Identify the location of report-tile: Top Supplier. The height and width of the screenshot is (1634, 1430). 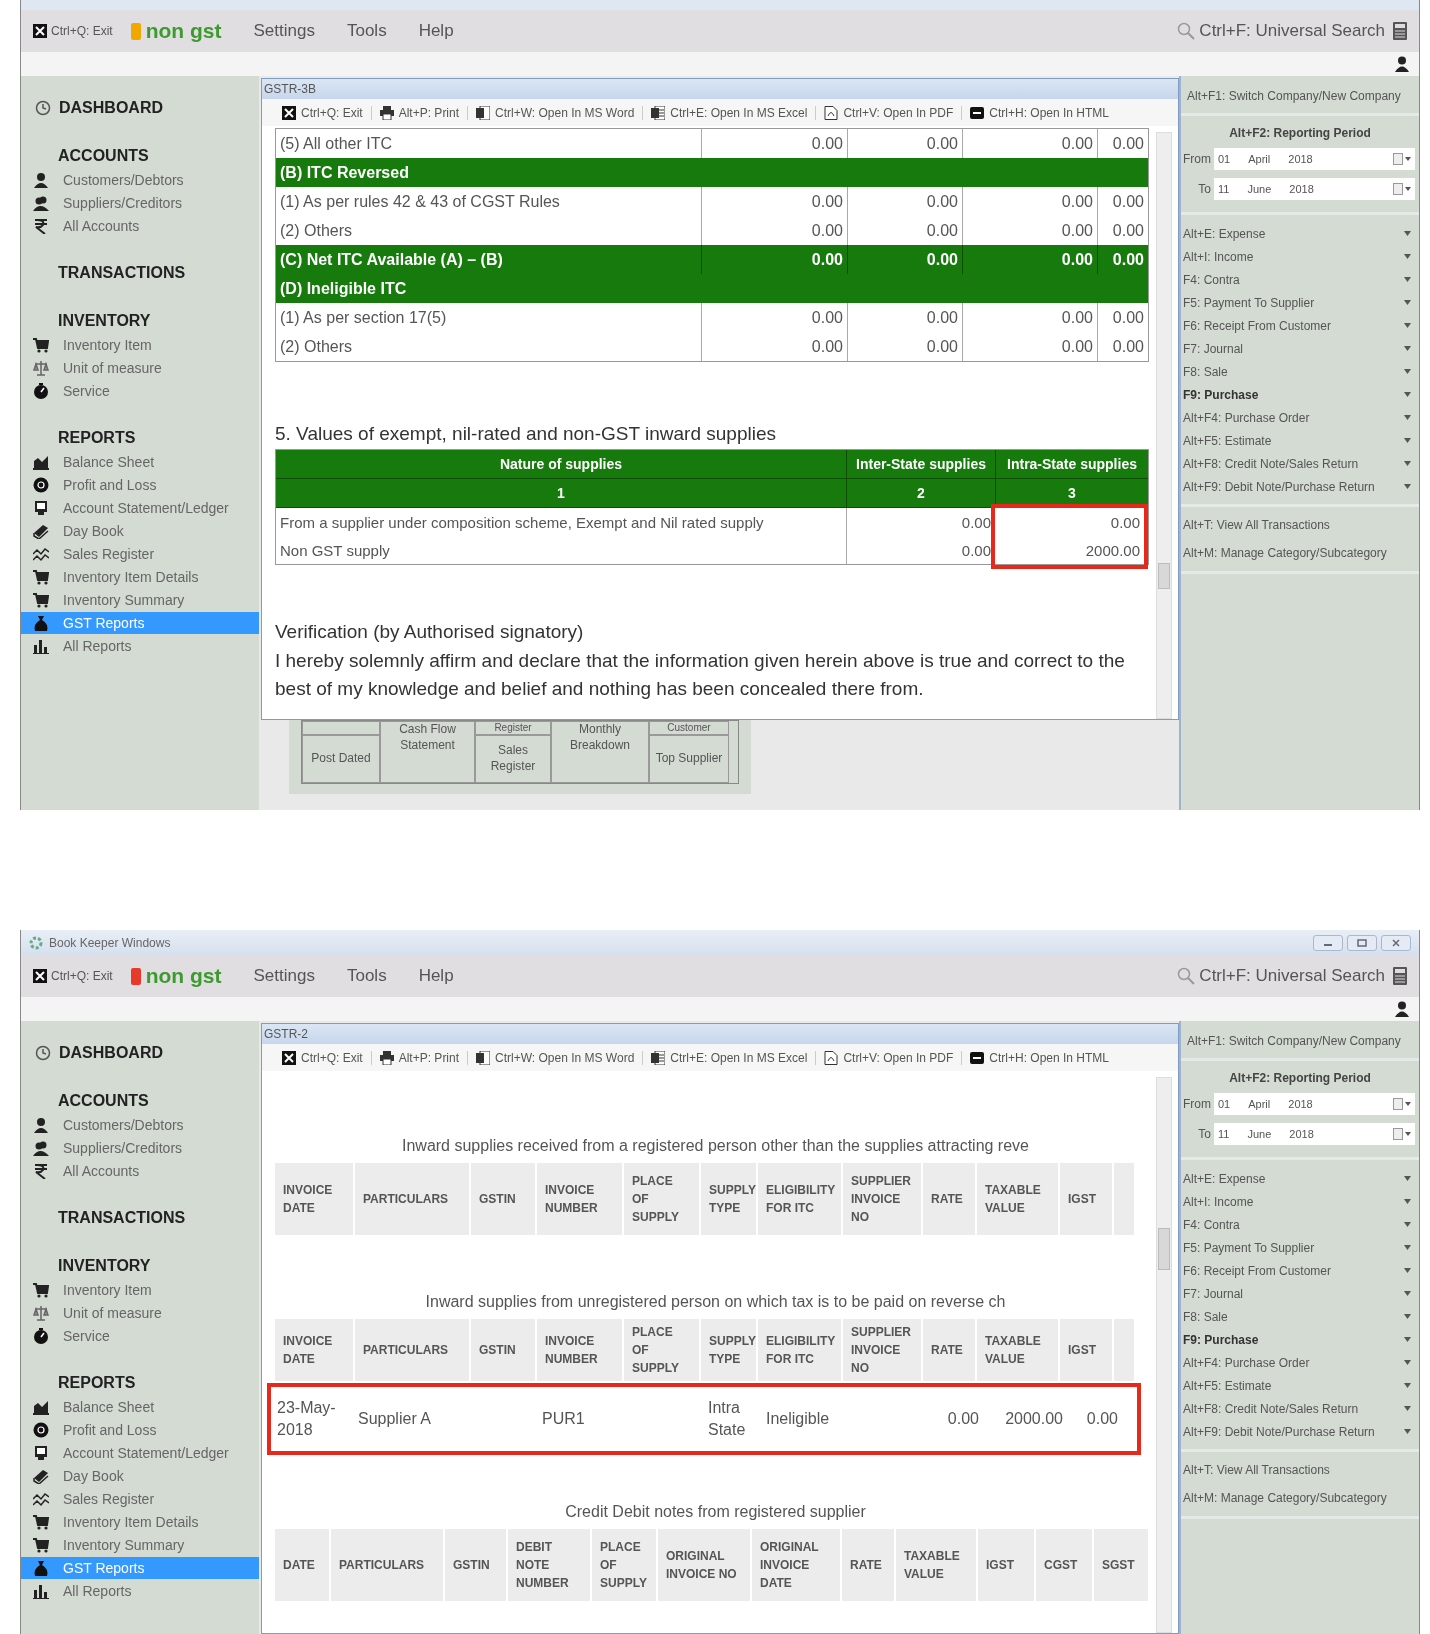
(689, 759).